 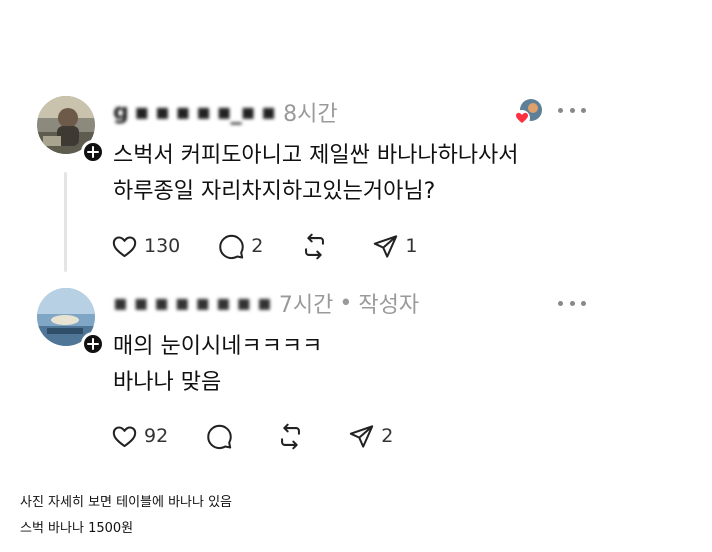 I want to click on action-bar: 92 2, so click(x=271, y=436).